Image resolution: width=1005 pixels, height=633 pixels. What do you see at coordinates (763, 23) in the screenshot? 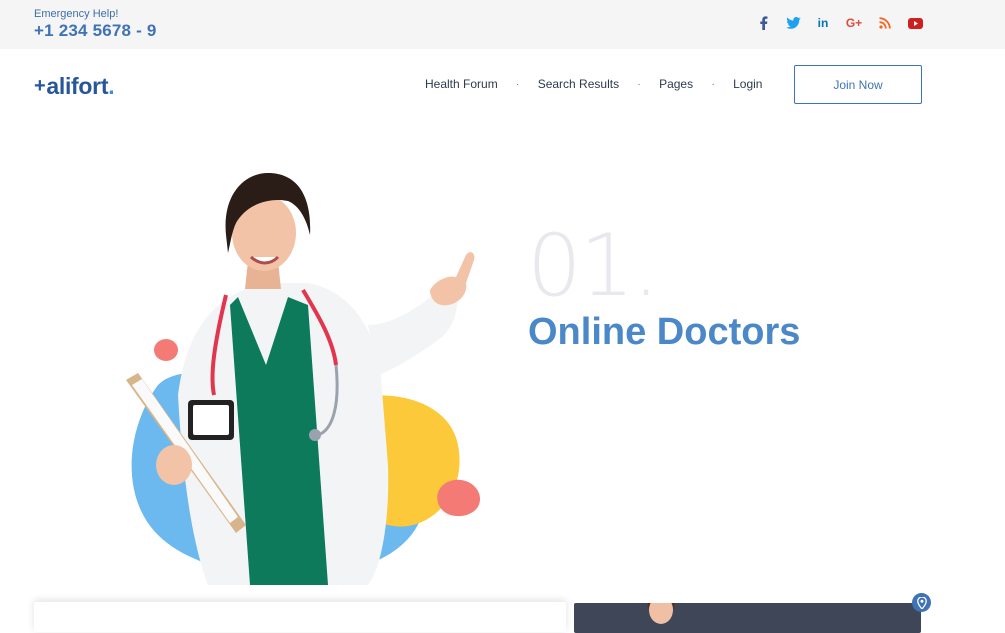
I see `facebook-icon` at bounding box center [763, 23].